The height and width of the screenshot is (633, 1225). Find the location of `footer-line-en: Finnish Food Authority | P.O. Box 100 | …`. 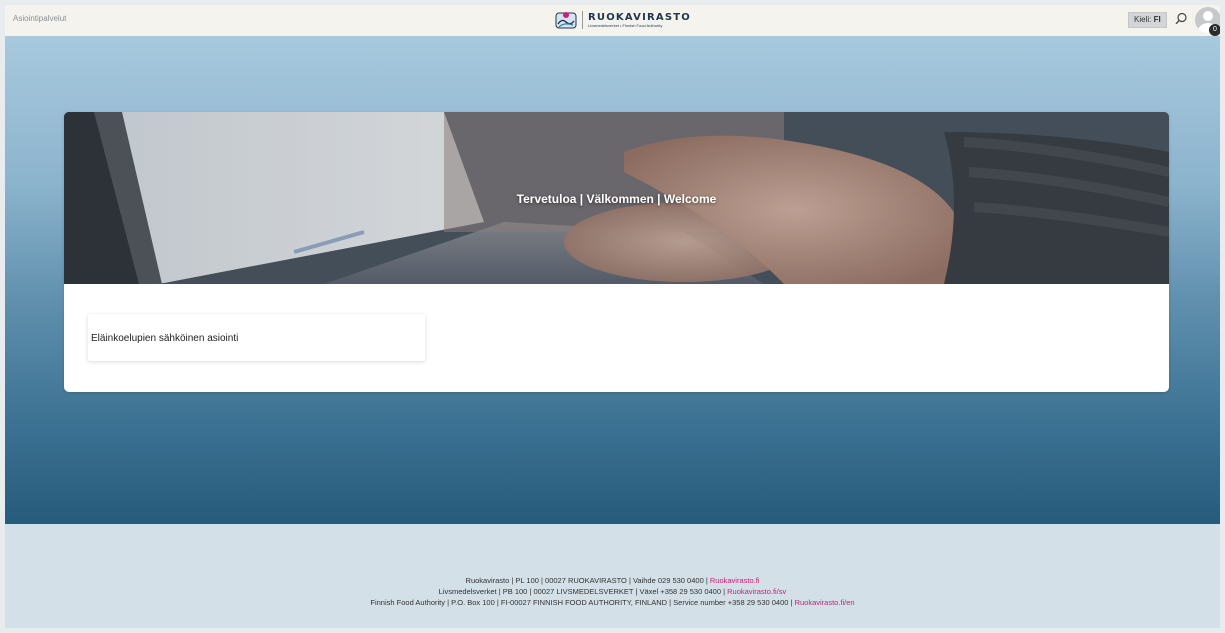

footer-line-en: Finnish Food Authority | P.O. Box 100 | … is located at coordinates (612, 602).